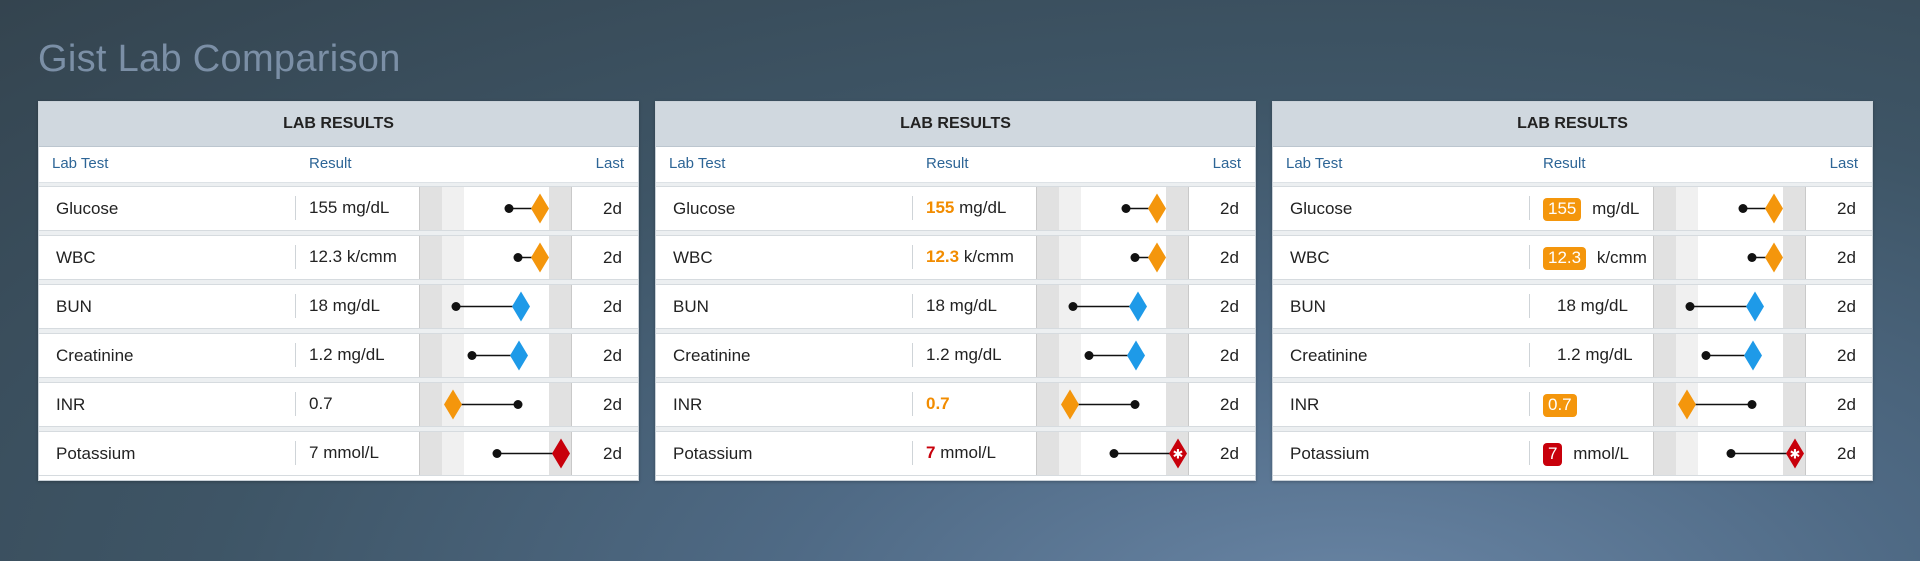 This screenshot has width=1920, height=561. I want to click on lab-result: 1.2 mg/dL, so click(1588, 355).